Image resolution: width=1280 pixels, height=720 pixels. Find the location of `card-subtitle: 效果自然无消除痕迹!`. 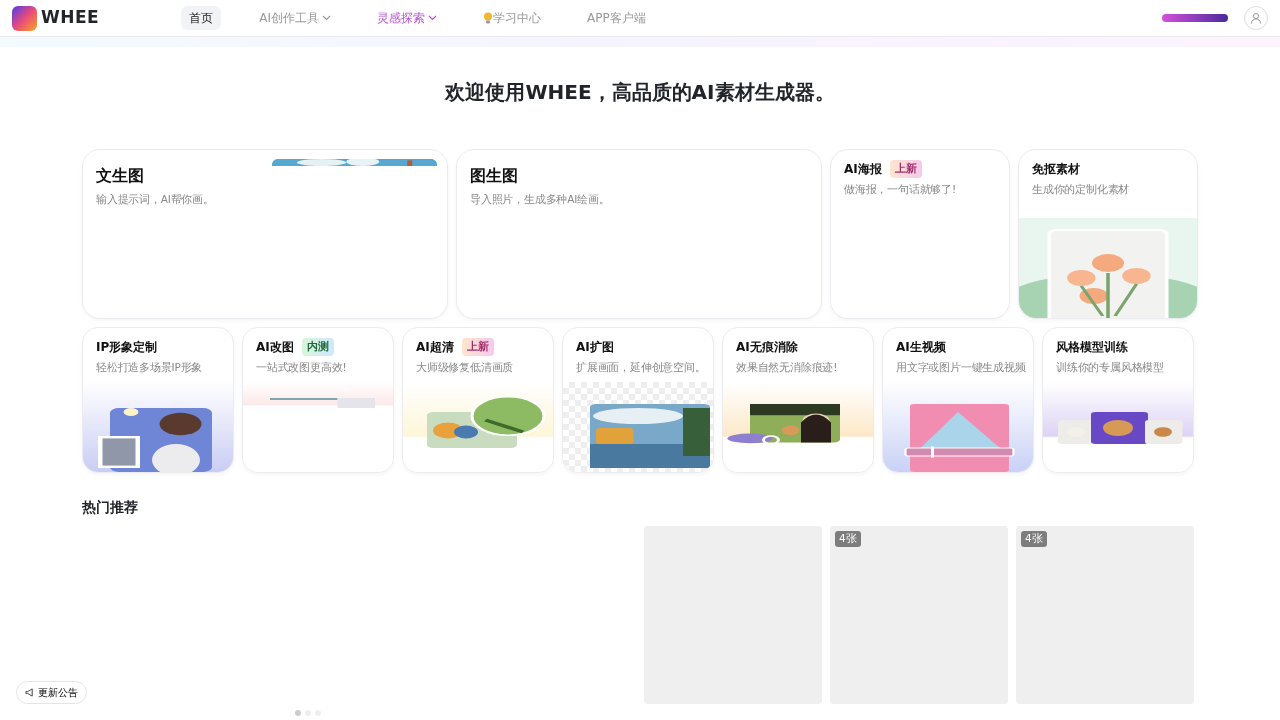

card-subtitle: 效果自然无消除痕迹! is located at coordinates (787, 367).